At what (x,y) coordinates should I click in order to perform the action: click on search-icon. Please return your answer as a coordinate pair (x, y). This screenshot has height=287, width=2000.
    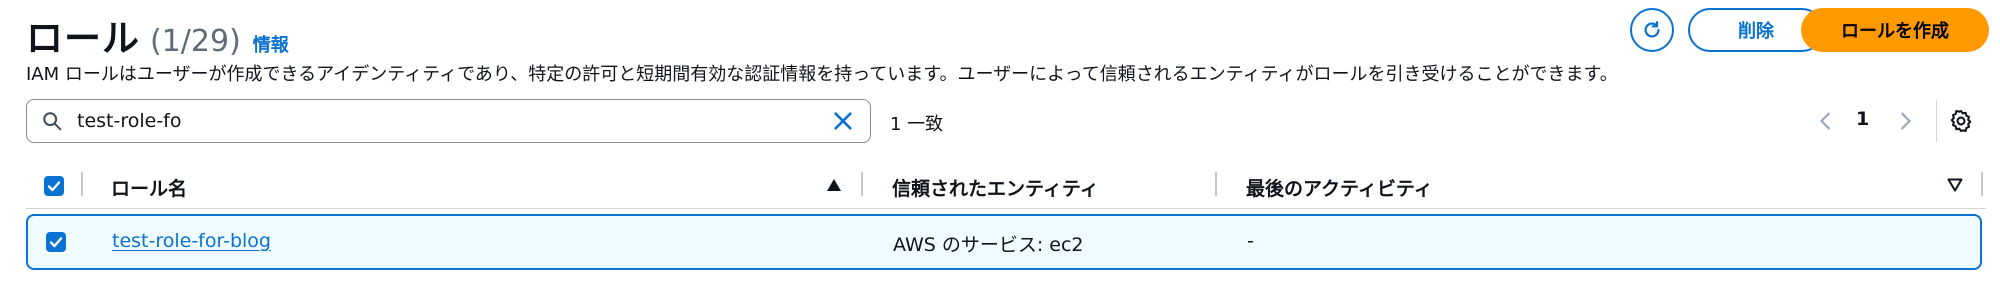
    Looking at the image, I should click on (52, 121).